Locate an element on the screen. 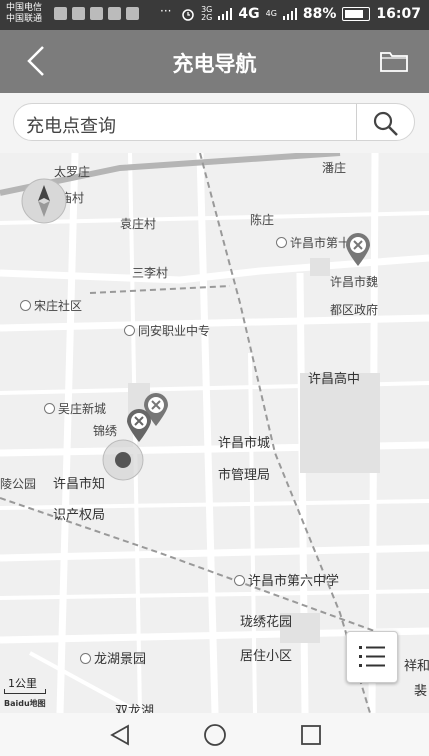 The width and height of the screenshot is (429, 756). carrier-info: 中国电信 中国联通 is located at coordinates (24, 14).